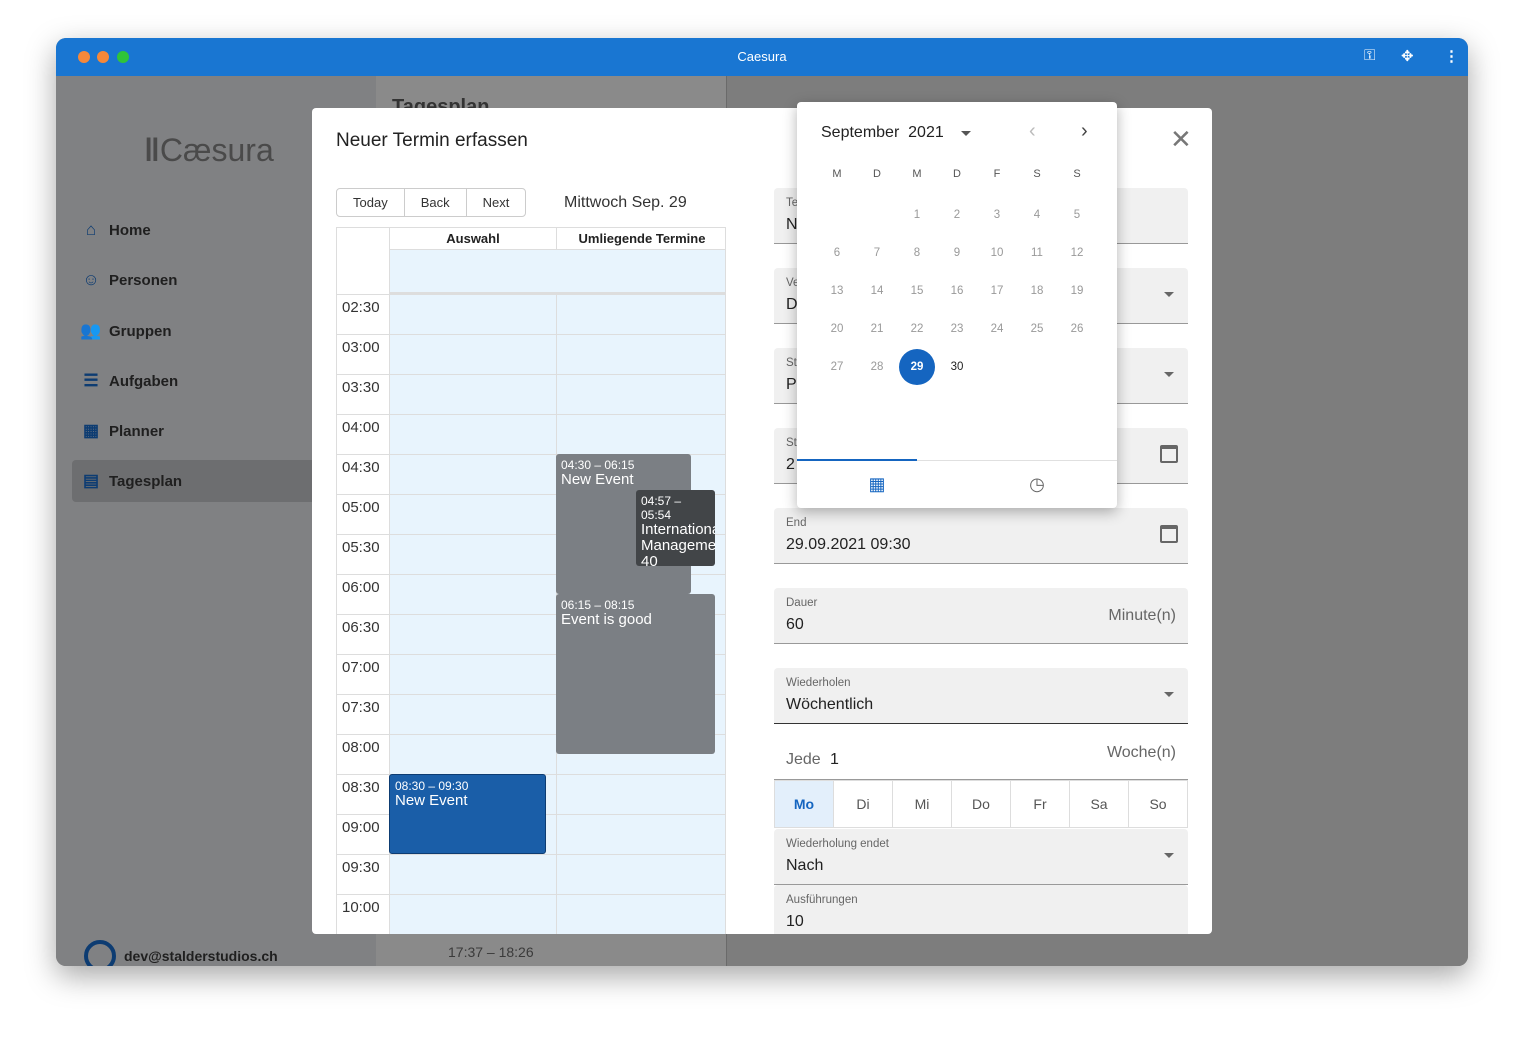  Describe the element at coordinates (1037, 291) in the screenshot. I see `day-cell: 18` at that location.